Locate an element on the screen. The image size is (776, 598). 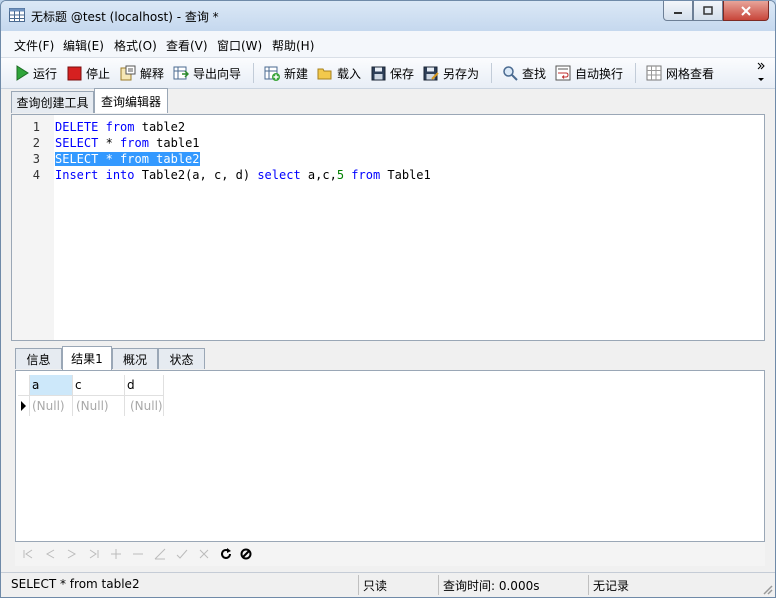
menu-window: 窗口(W) is located at coordinates (239, 45).